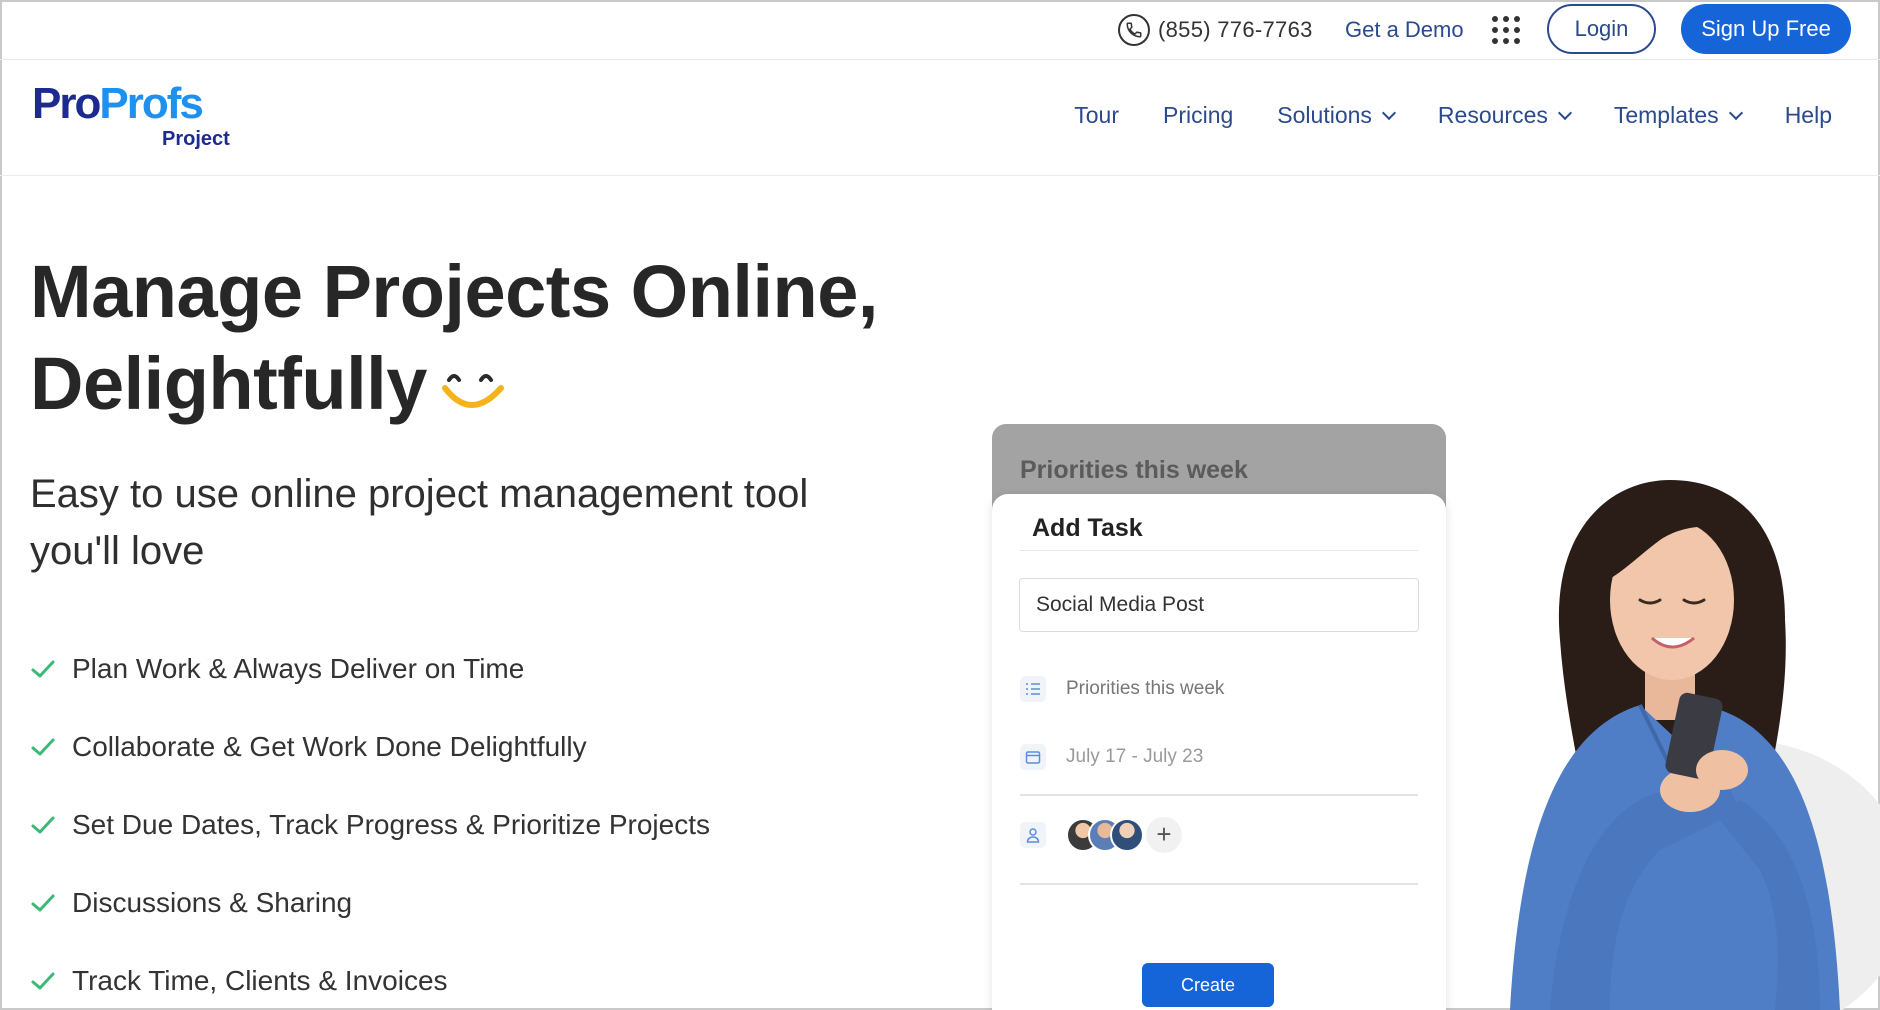 The width and height of the screenshot is (1880, 1010). Describe the element at coordinates (1695, 745) in the screenshot. I see `woman-with-phone-image` at that location.